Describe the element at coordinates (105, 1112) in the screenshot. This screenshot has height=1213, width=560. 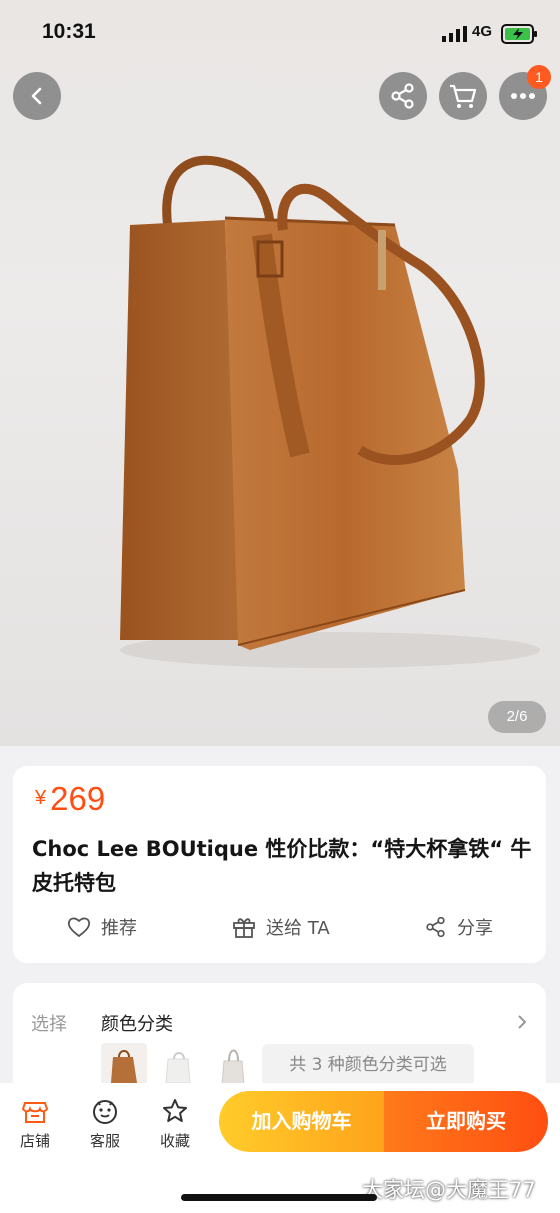
I see `service-icon` at that location.